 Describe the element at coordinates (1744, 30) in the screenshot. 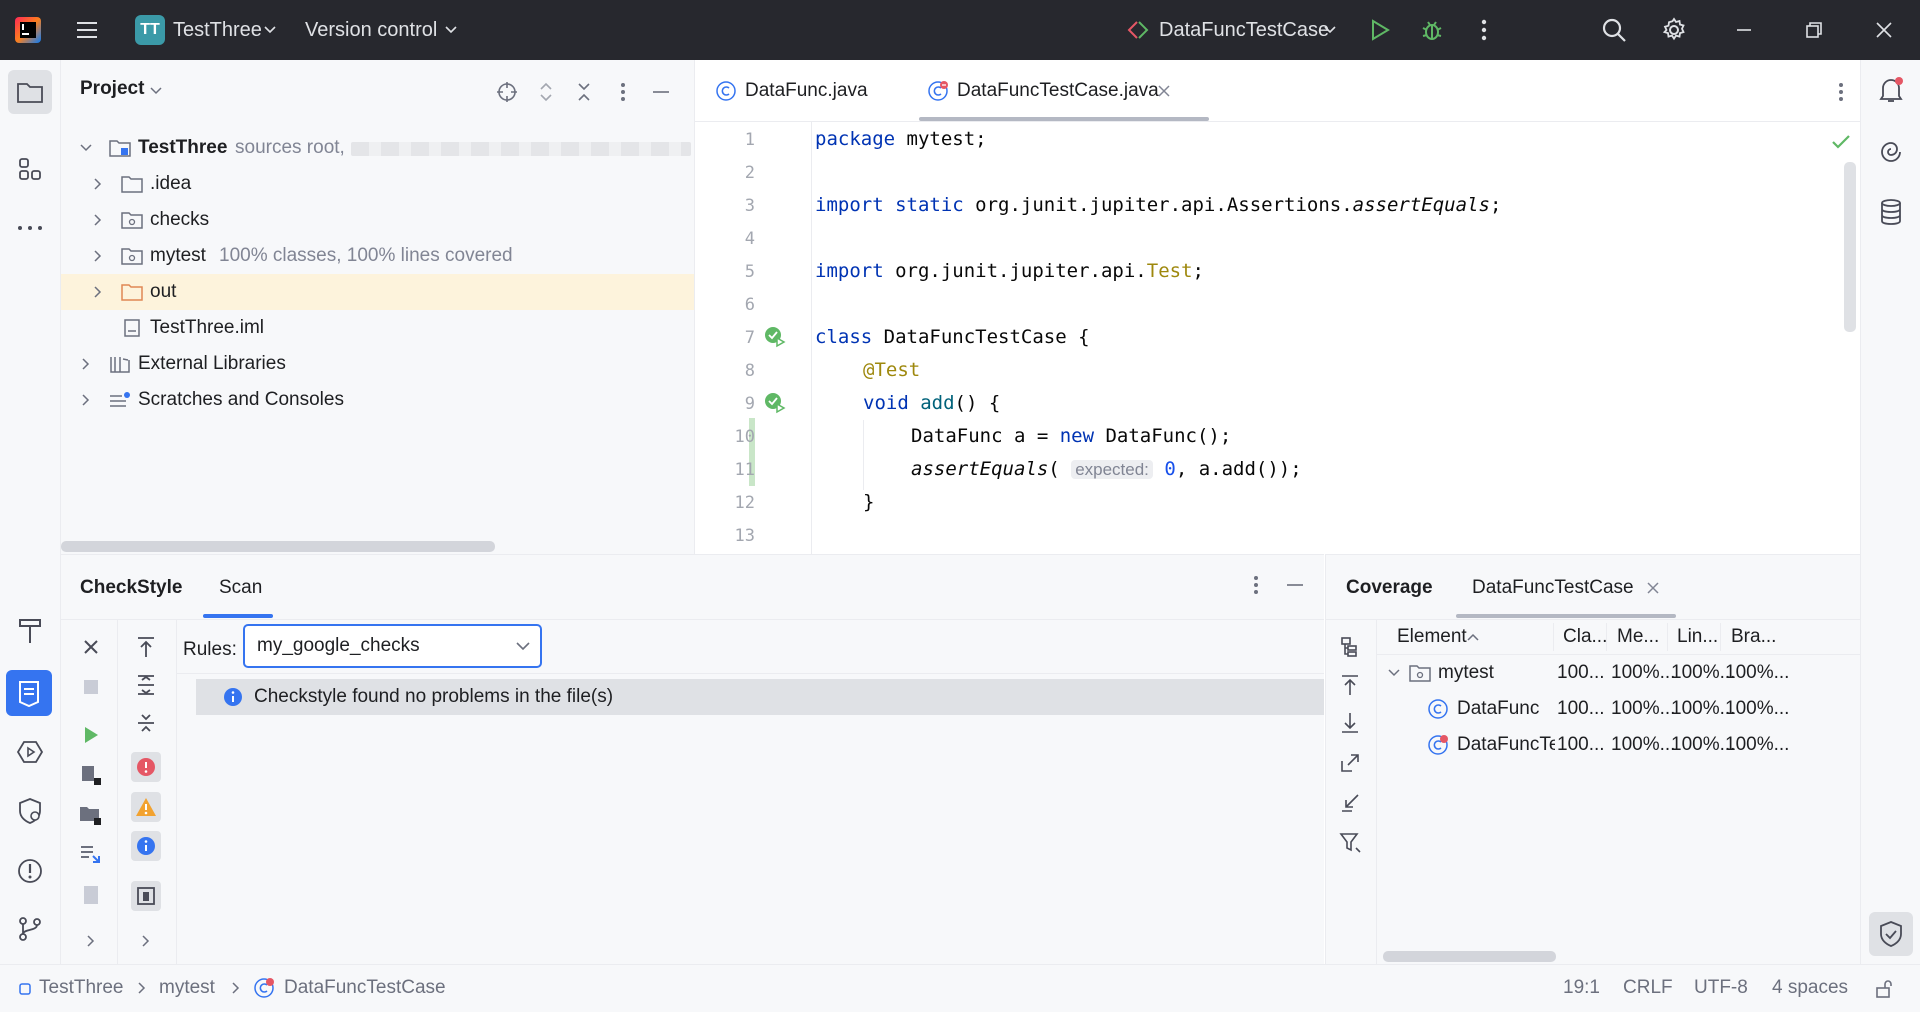

I see `minimize-window-icon` at that location.